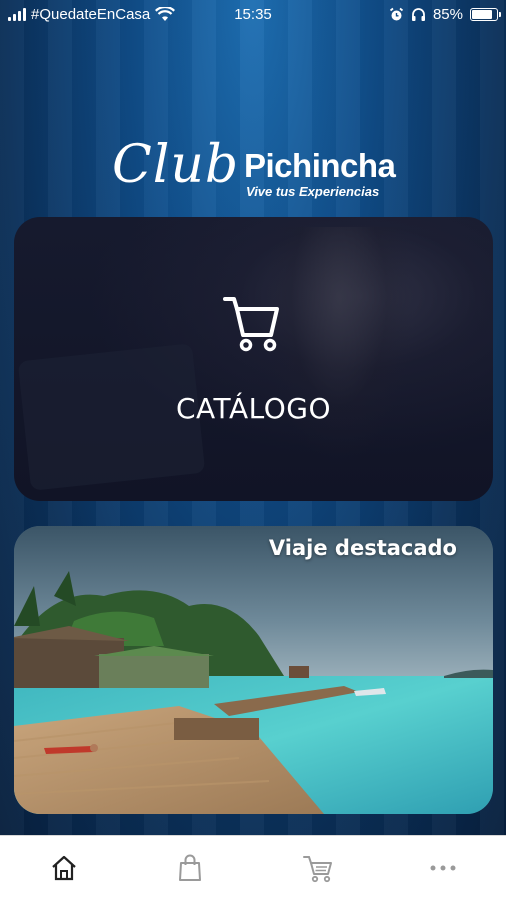  I want to click on headphones-icon, so click(418, 14).